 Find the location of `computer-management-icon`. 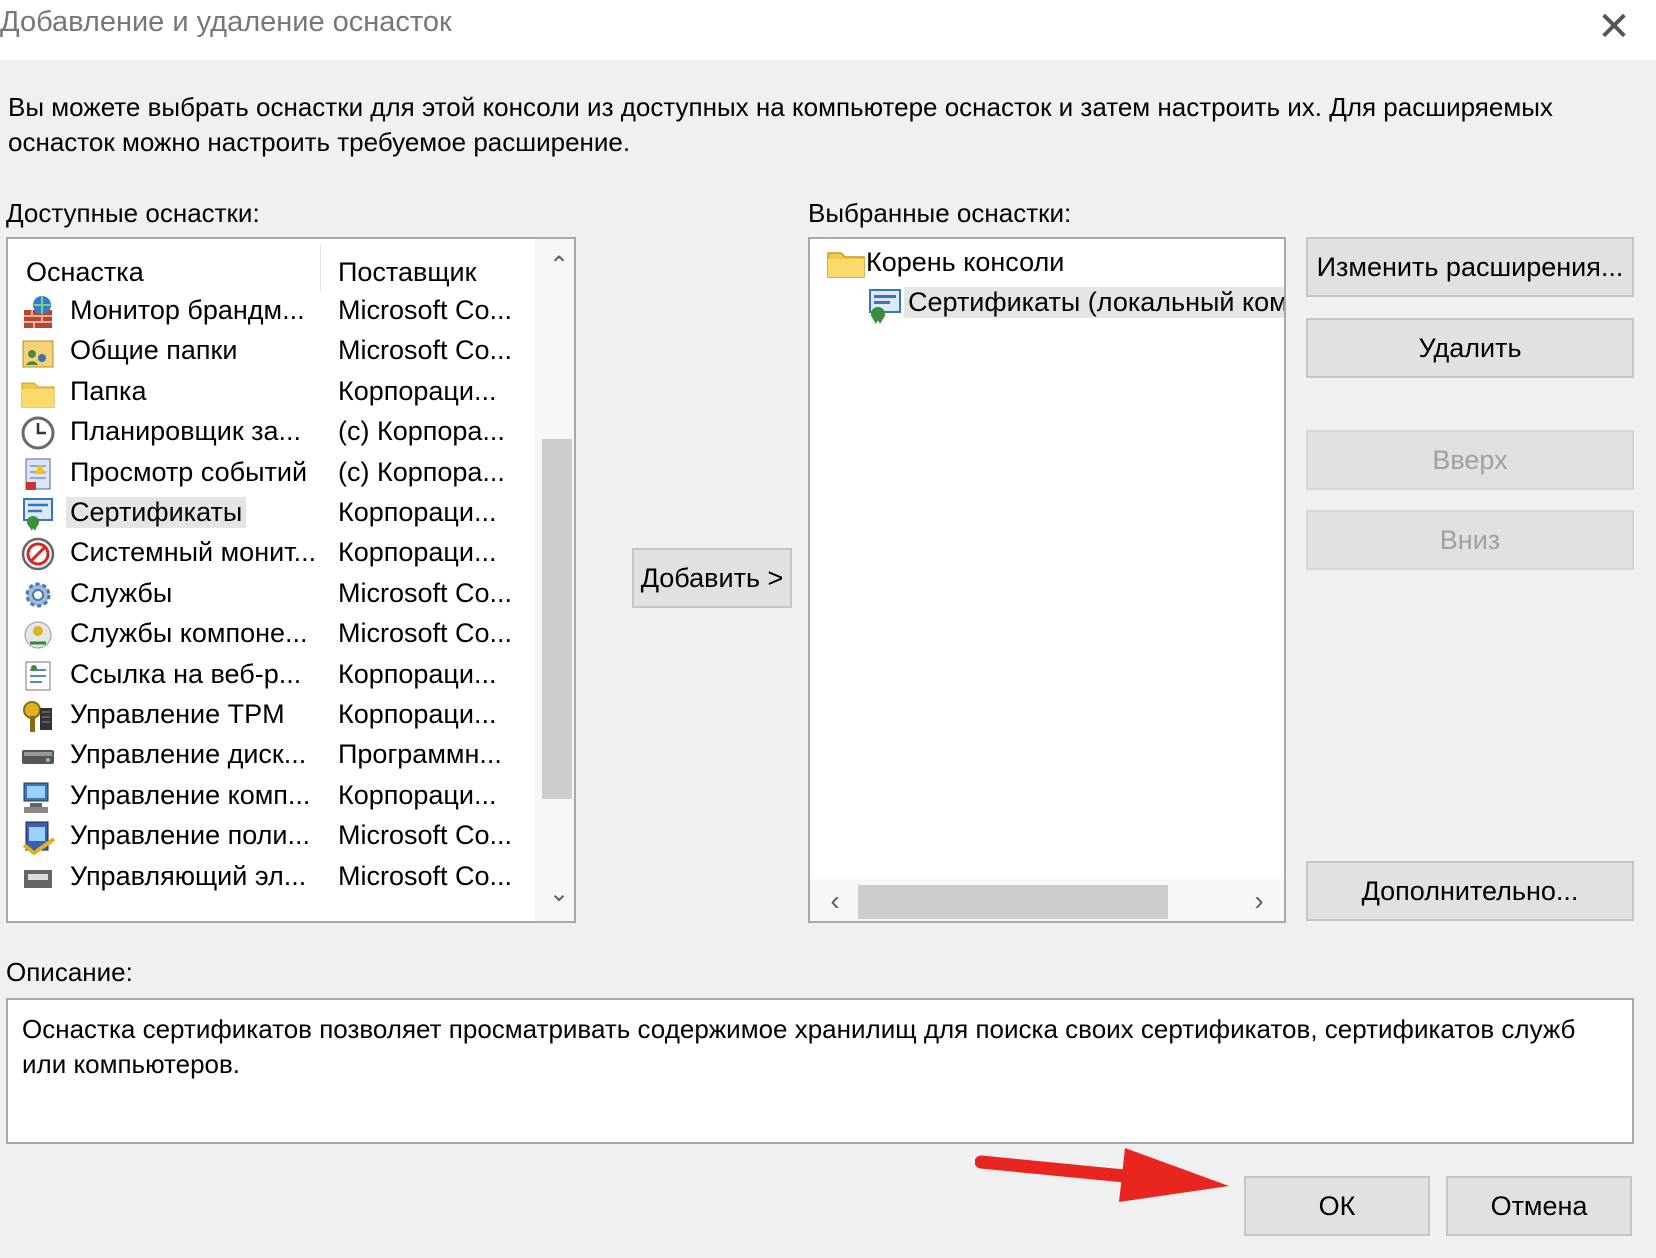

computer-management-icon is located at coordinates (38, 797).